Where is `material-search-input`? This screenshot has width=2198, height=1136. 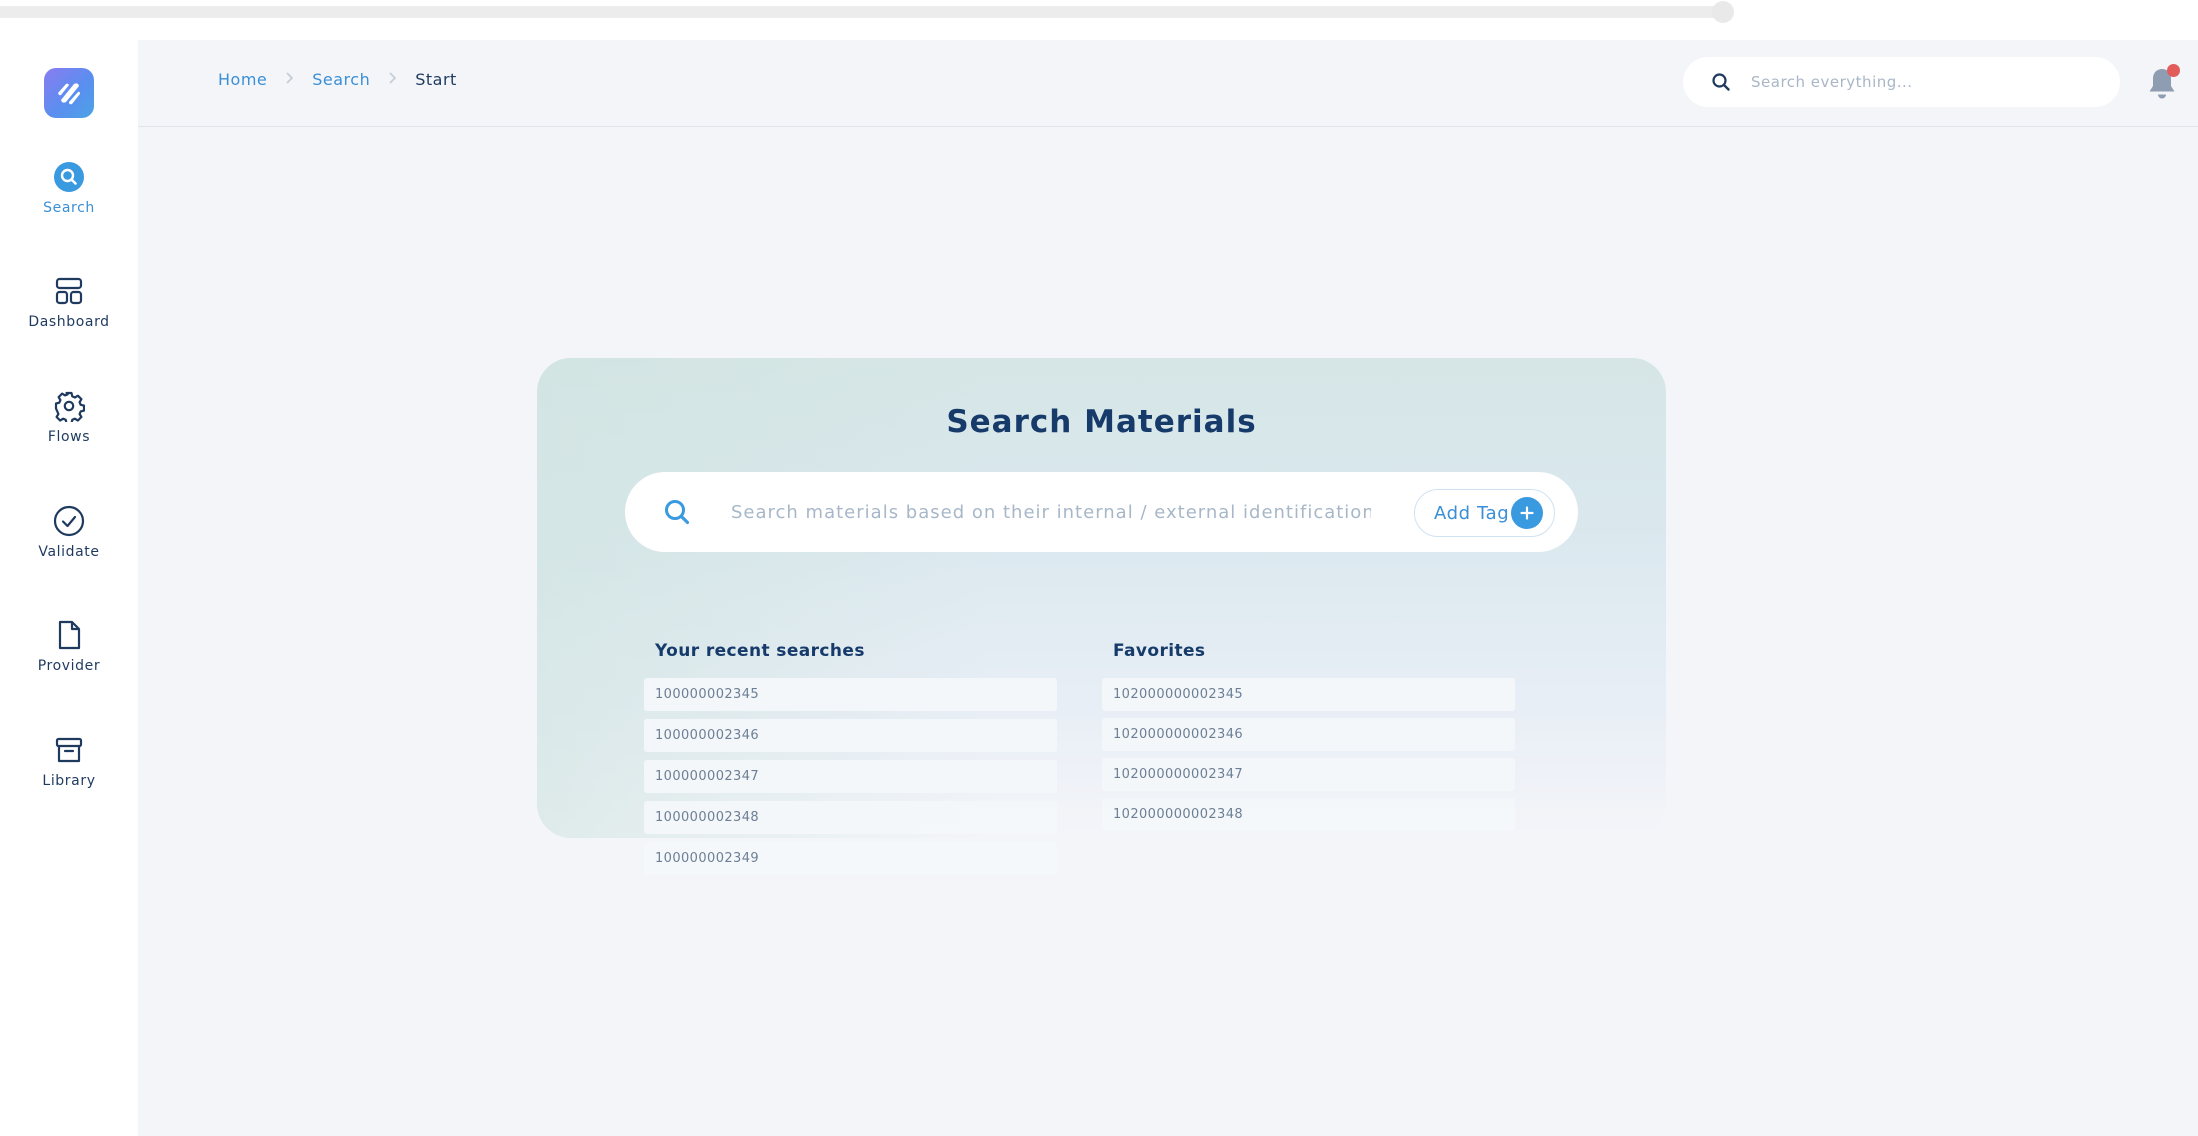
material-search-input is located at coordinates (1051, 512).